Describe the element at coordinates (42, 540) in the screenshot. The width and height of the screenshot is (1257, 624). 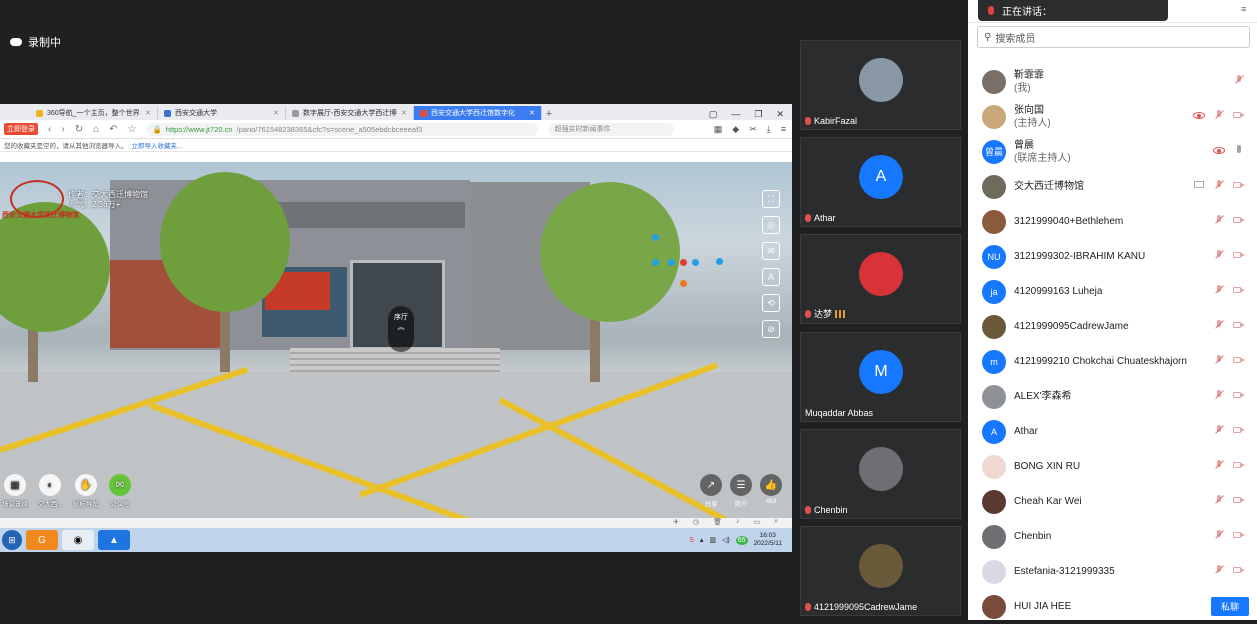
I see `taskbar-app-icon: G` at that location.